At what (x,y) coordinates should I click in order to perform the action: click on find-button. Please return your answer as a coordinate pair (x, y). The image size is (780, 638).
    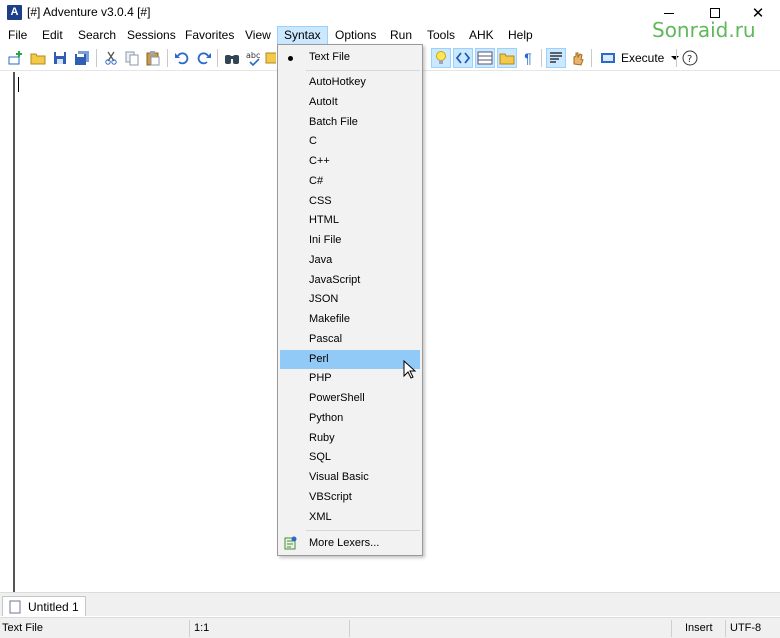
    Looking at the image, I should click on (232, 58).